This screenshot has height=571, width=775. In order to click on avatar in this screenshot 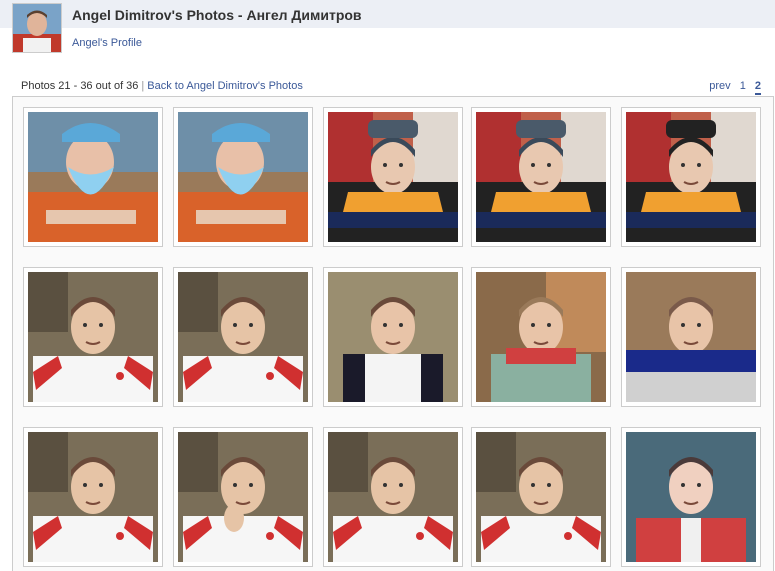, I will do `click(37, 28)`.